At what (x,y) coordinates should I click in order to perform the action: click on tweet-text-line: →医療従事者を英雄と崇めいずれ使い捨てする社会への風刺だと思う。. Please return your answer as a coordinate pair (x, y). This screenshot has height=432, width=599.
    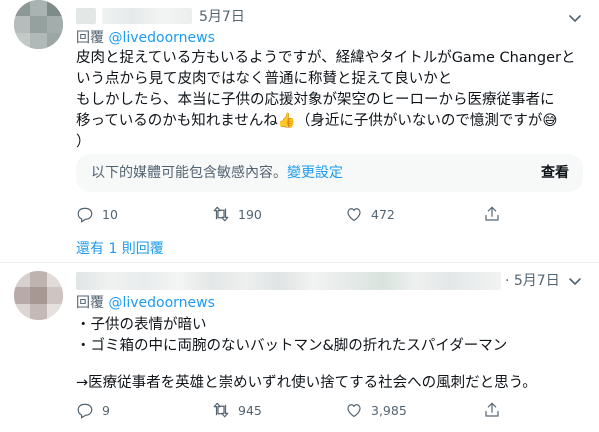
    Looking at the image, I should click on (306, 383).